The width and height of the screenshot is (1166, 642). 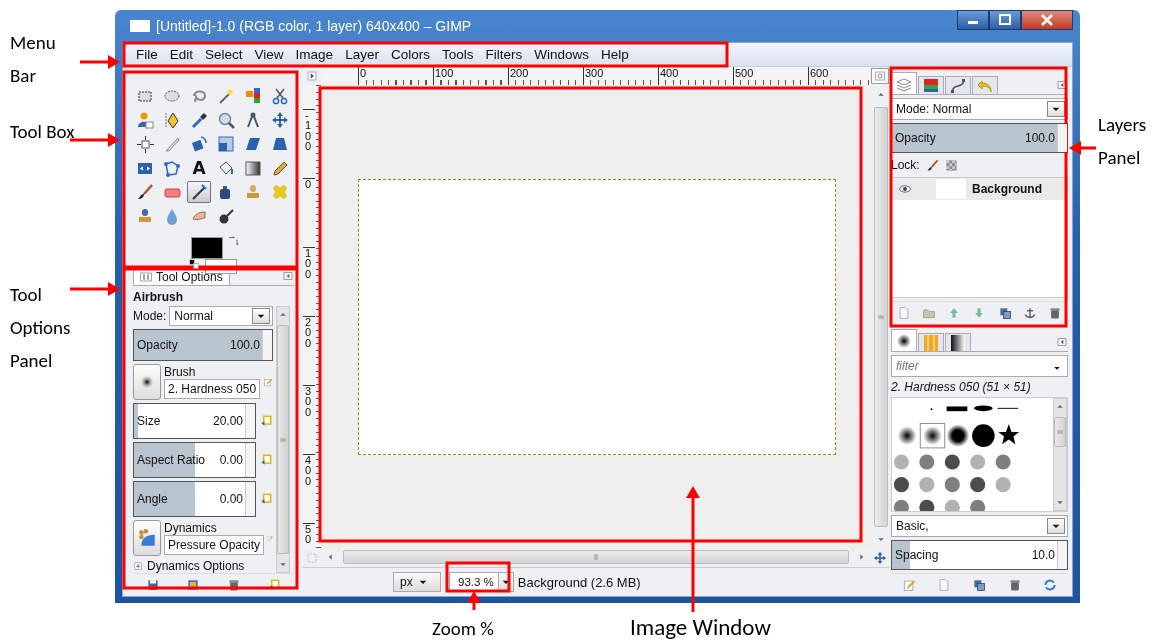 I want to click on ruler-label: 600, so click(x=819, y=73).